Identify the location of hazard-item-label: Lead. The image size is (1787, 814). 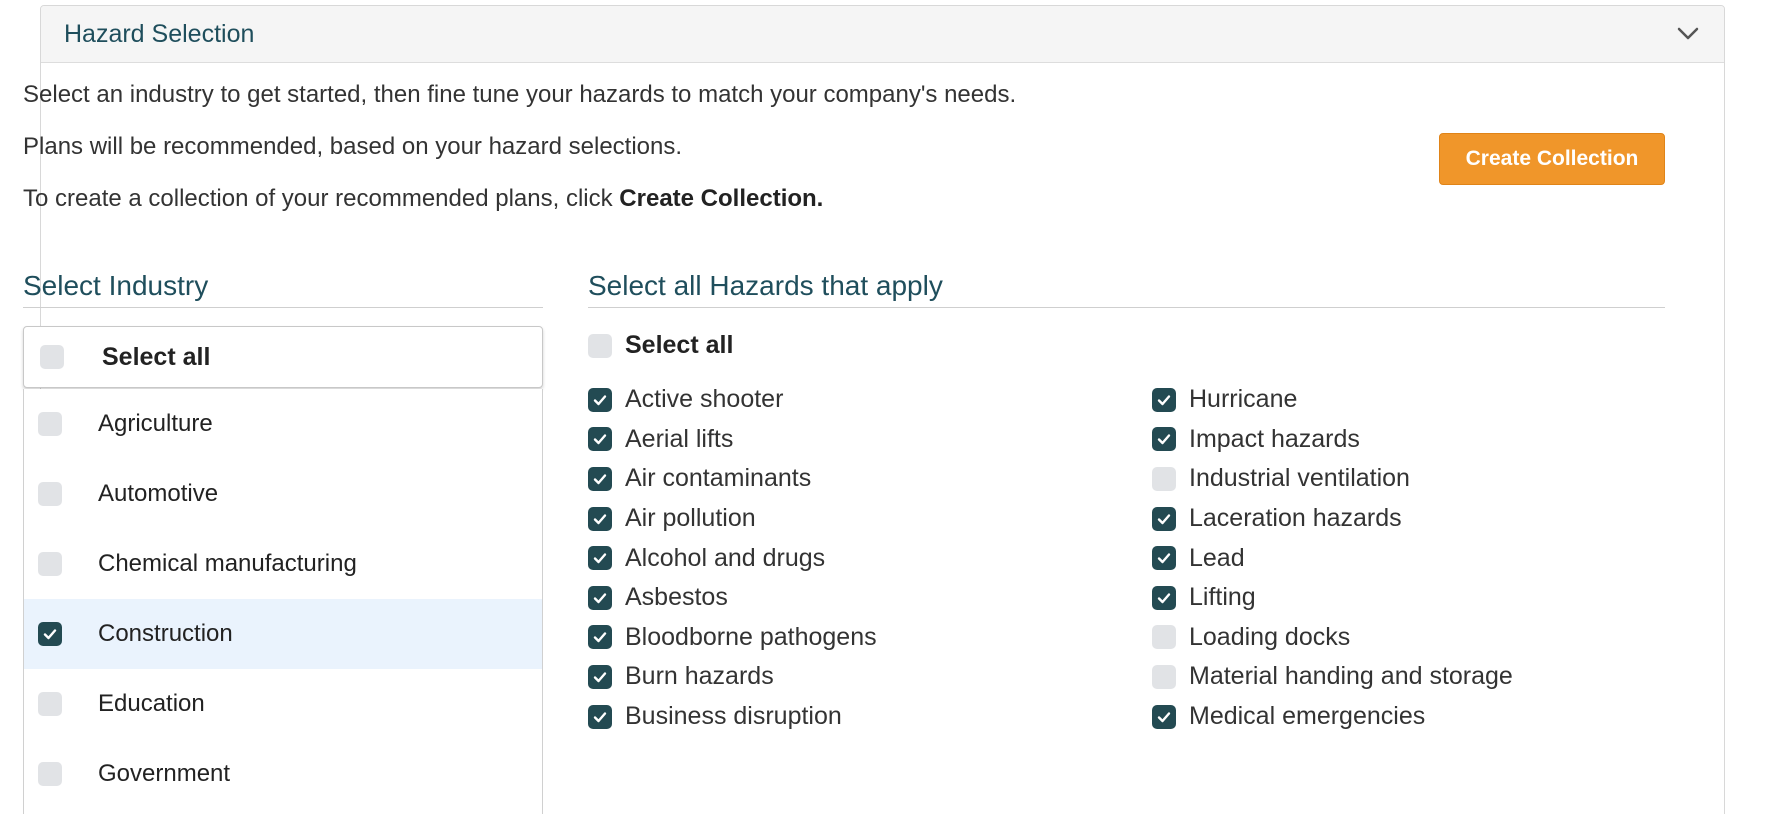
(1217, 557).